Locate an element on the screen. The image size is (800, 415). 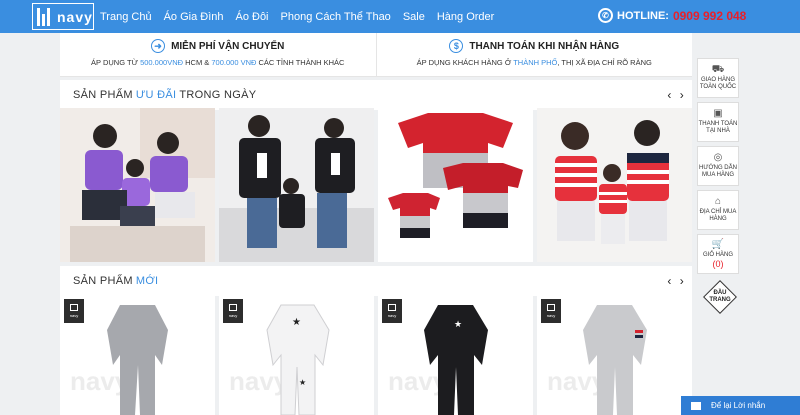
truck-icon: ⛟ is located at coordinates (718, 69).